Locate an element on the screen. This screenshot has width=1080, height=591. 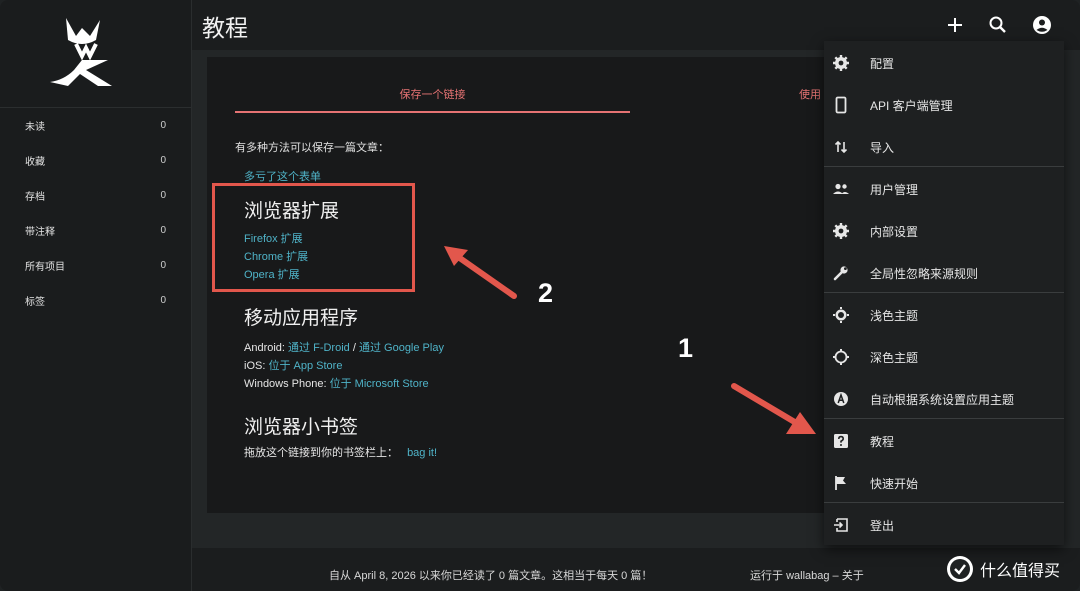
menu-item-user-management: 用户管理 is located at coordinates (944, 189).